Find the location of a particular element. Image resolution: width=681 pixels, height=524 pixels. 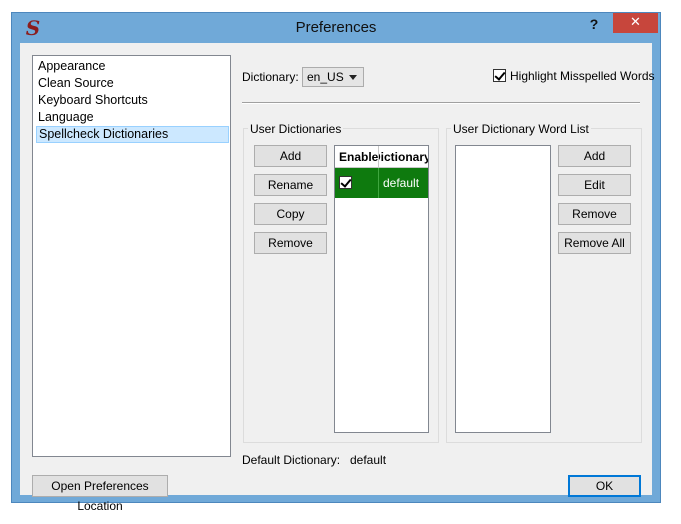

word-list-title: User Dictionary Word List is located at coordinates (521, 129).